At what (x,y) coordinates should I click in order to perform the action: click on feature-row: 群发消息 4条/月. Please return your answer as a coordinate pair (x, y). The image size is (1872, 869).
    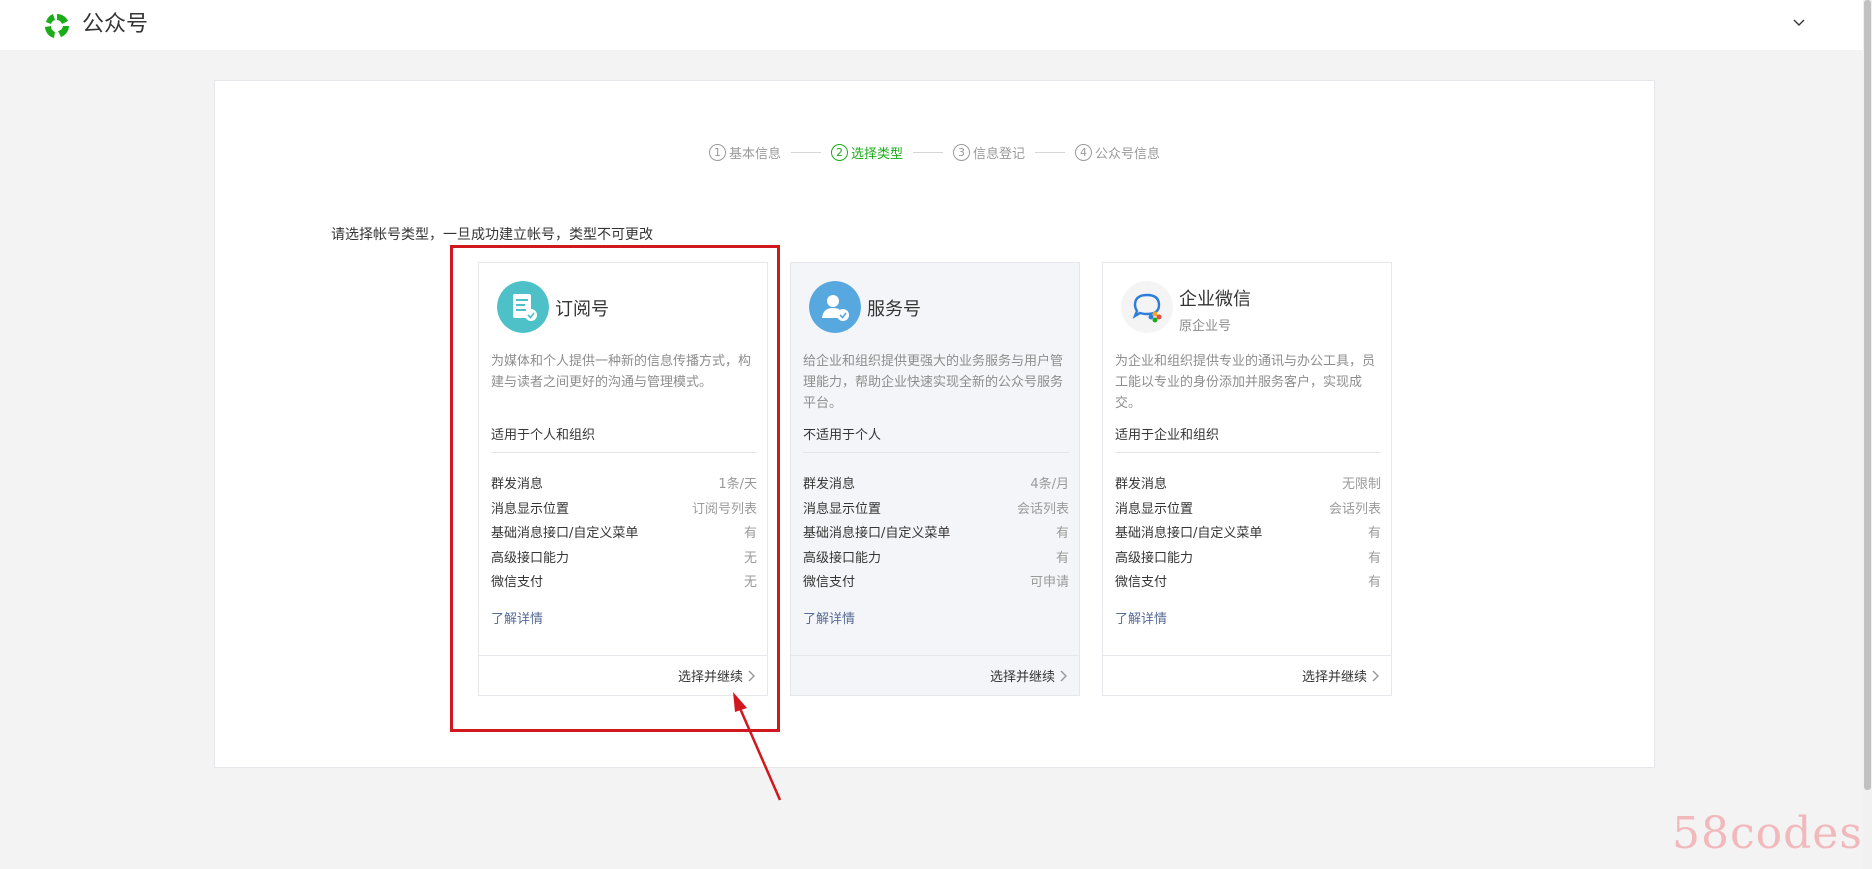
    Looking at the image, I should click on (936, 485).